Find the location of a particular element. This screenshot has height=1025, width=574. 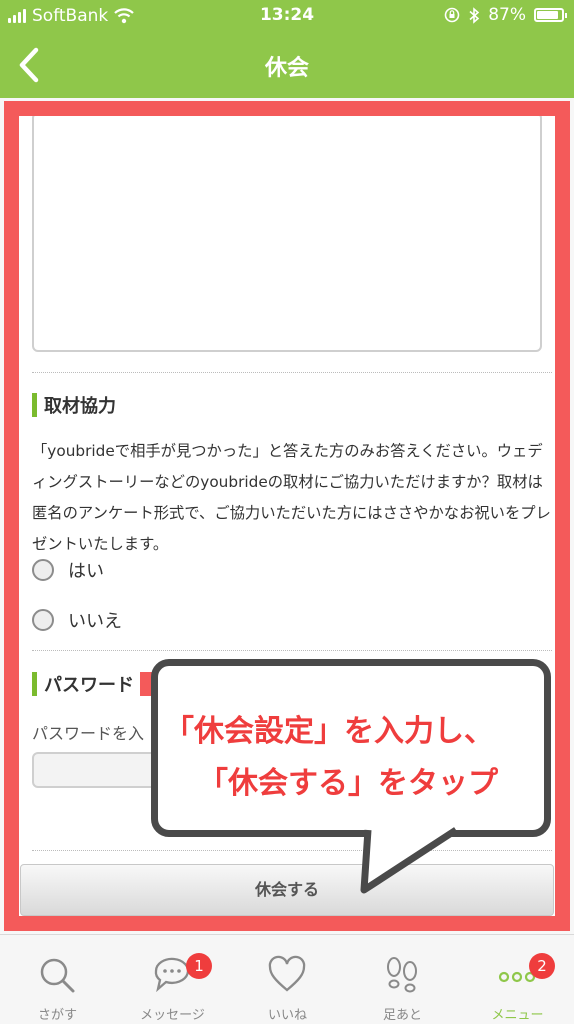

interview-section-title: 取材協力 is located at coordinates (74, 405).